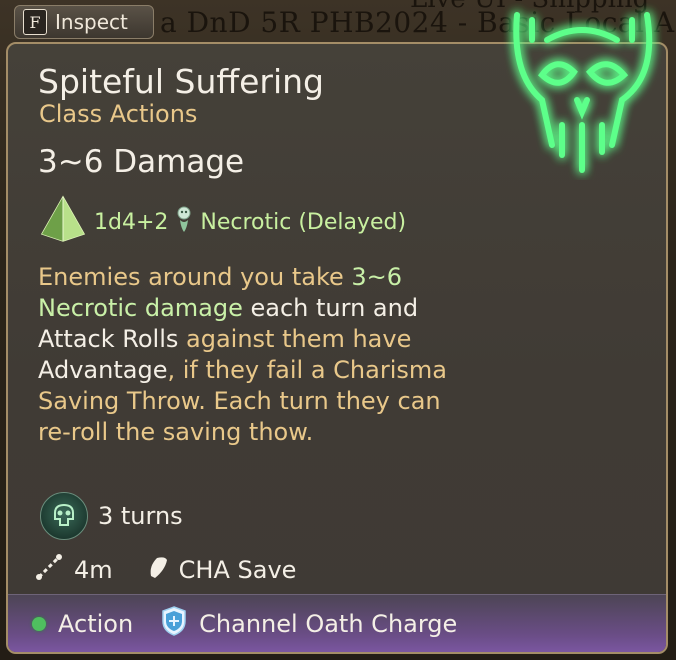 The height and width of the screenshot is (660, 676). Describe the element at coordinates (64, 516) in the screenshot. I see `skull-status-icon` at that location.